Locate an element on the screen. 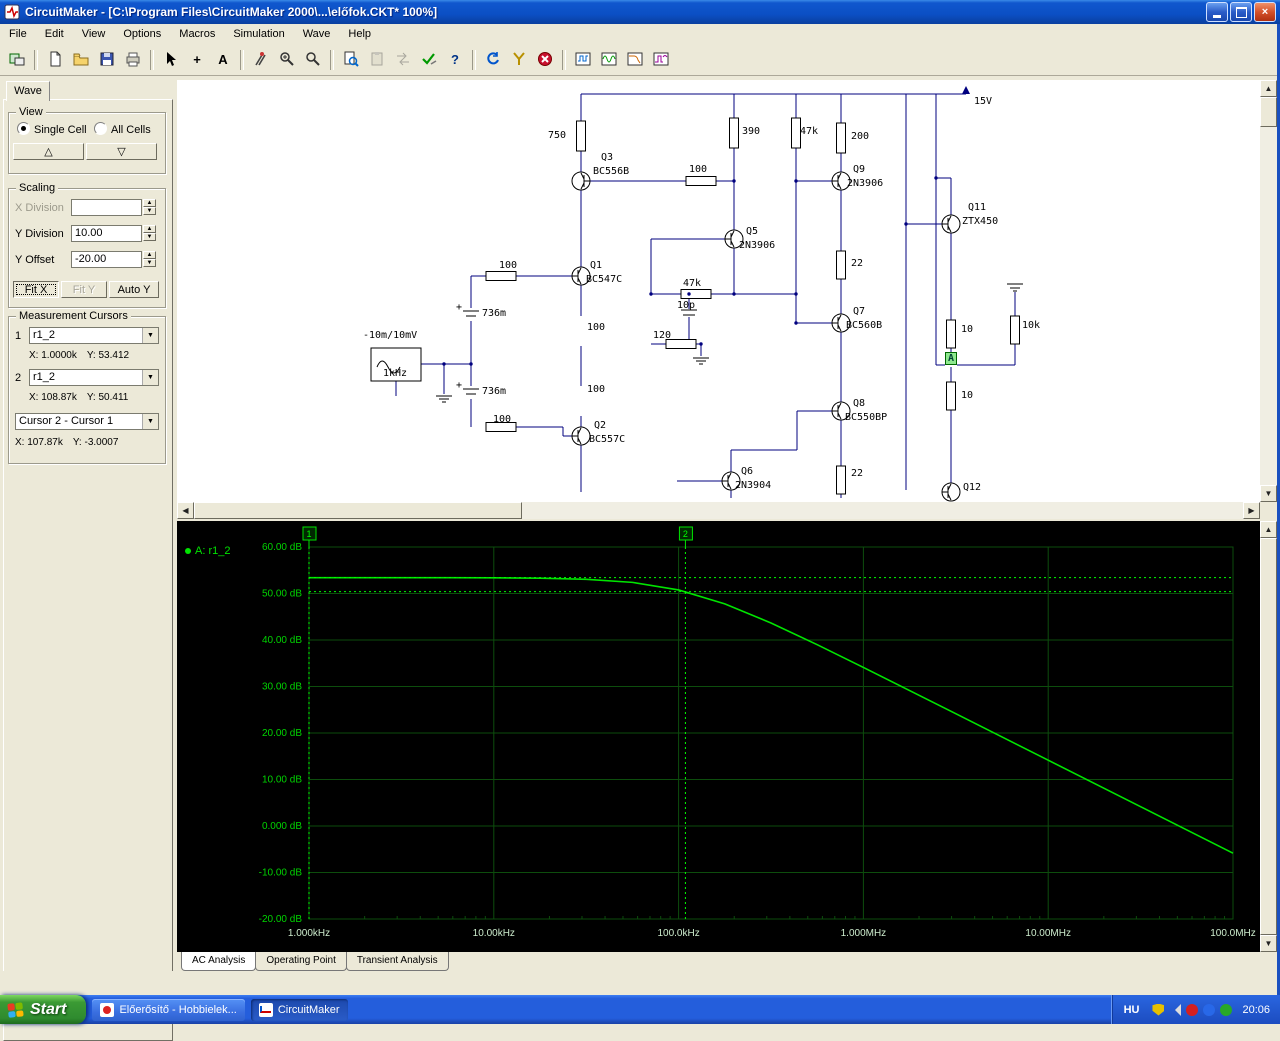 This screenshot has height=1041, width=1280. tab-ac-analysis: AC Analysis is located at coordinates (219, 961).